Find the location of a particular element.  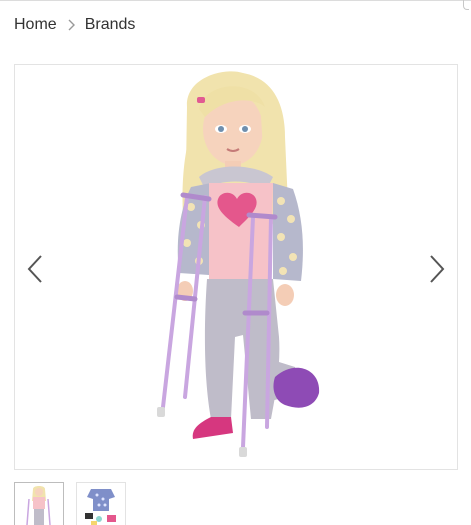

thumbnail-doll is located at coordinates (39, 503).